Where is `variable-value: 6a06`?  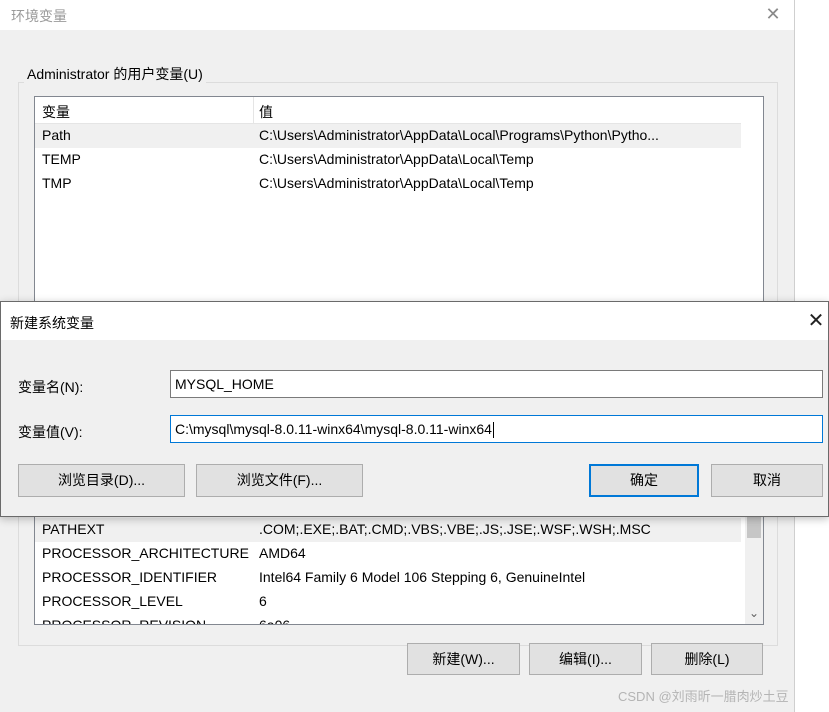
variable-value: 6a06 is located at coordinates (275, 621).